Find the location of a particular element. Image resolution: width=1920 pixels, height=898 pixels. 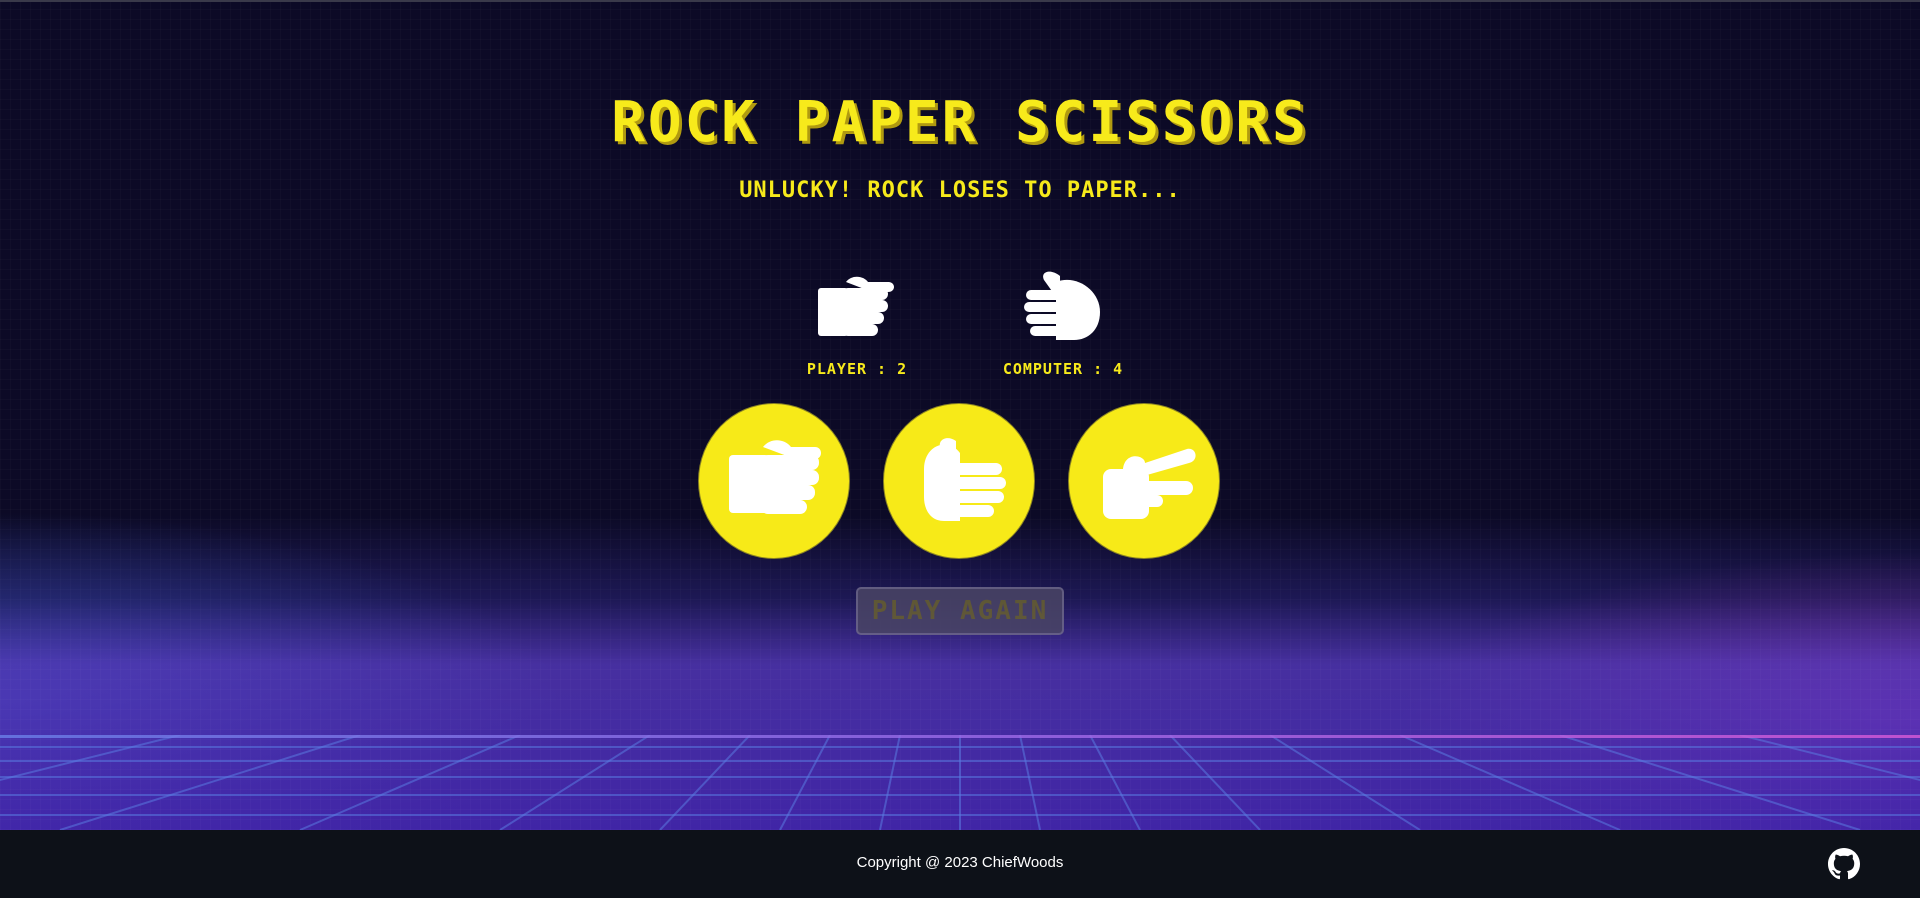

play-again-button: Play Again is located at coordinates (960, 611).